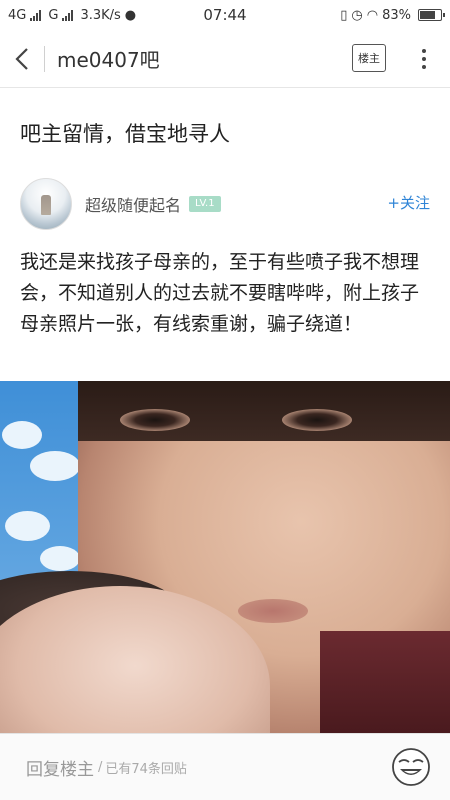 The image size is (450, 800). What do you see at coordinates (60, 767) in the screenshot?
I see `reply-input: 回复楼主` at bounding box center [60, 767].